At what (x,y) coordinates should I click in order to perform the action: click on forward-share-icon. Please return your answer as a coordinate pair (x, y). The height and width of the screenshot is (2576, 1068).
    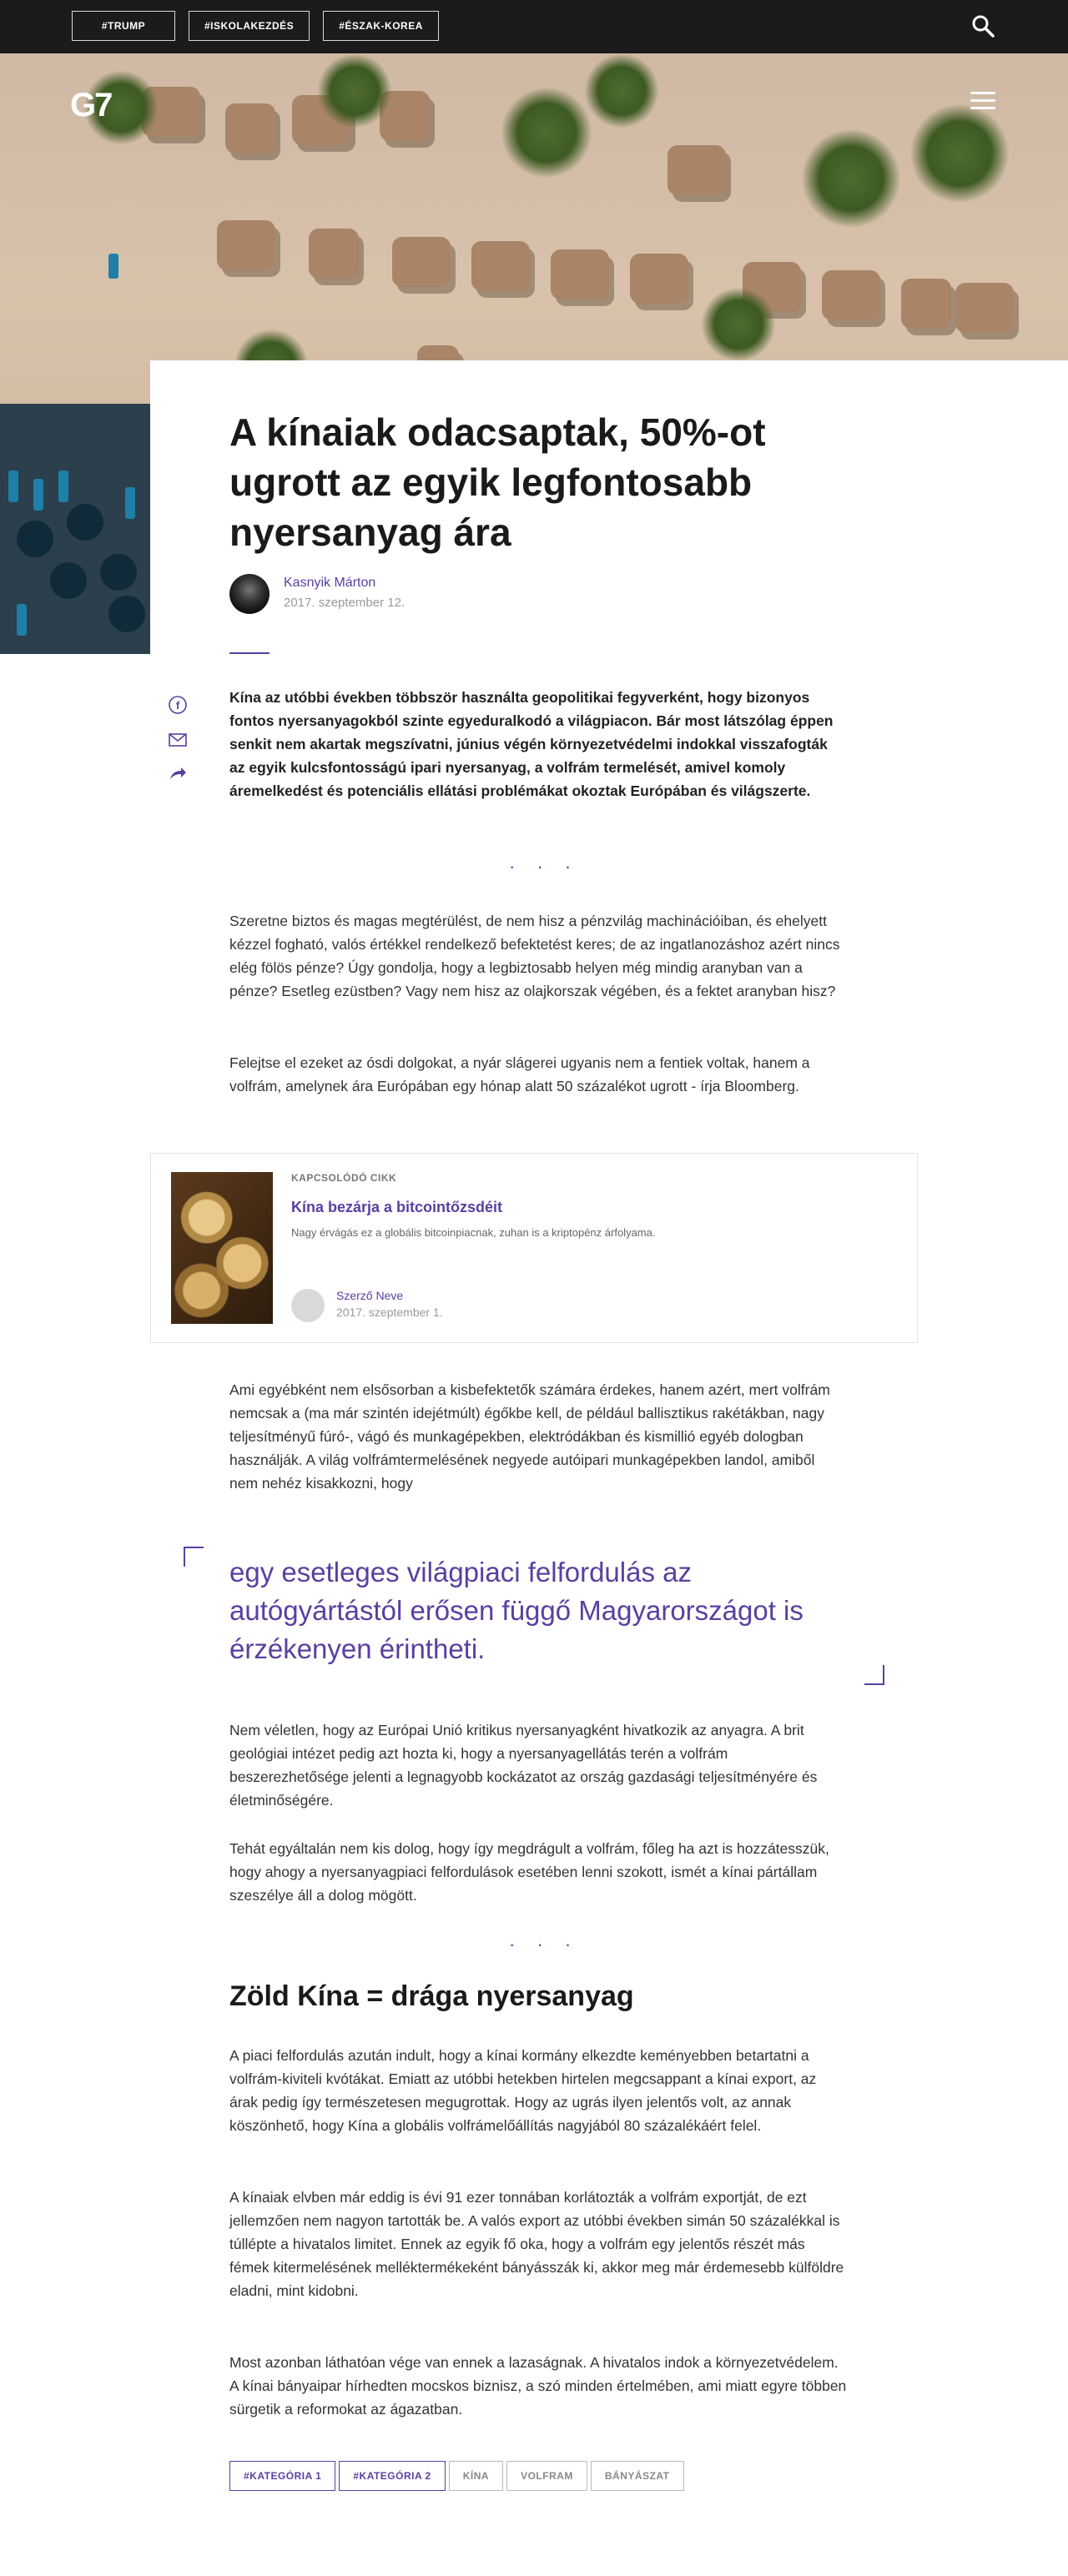
    Looking at the image, I should click on (178, 773).